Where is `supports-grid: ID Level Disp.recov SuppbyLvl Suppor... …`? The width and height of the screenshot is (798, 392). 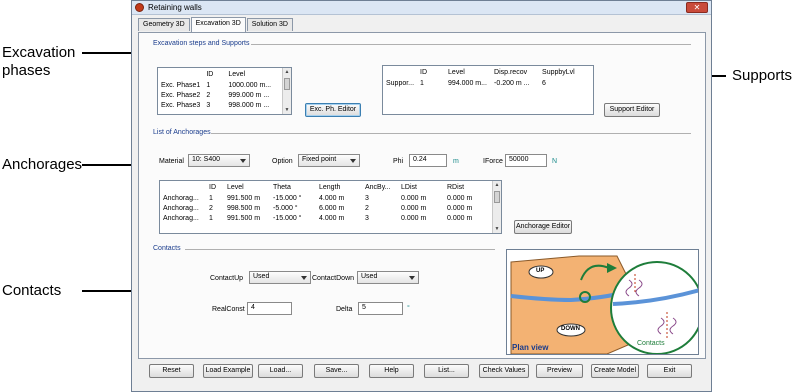
supports-grid: ID Level Disp.recov SuppbyLvl Suppor... … is located at coordinates (488, 90).